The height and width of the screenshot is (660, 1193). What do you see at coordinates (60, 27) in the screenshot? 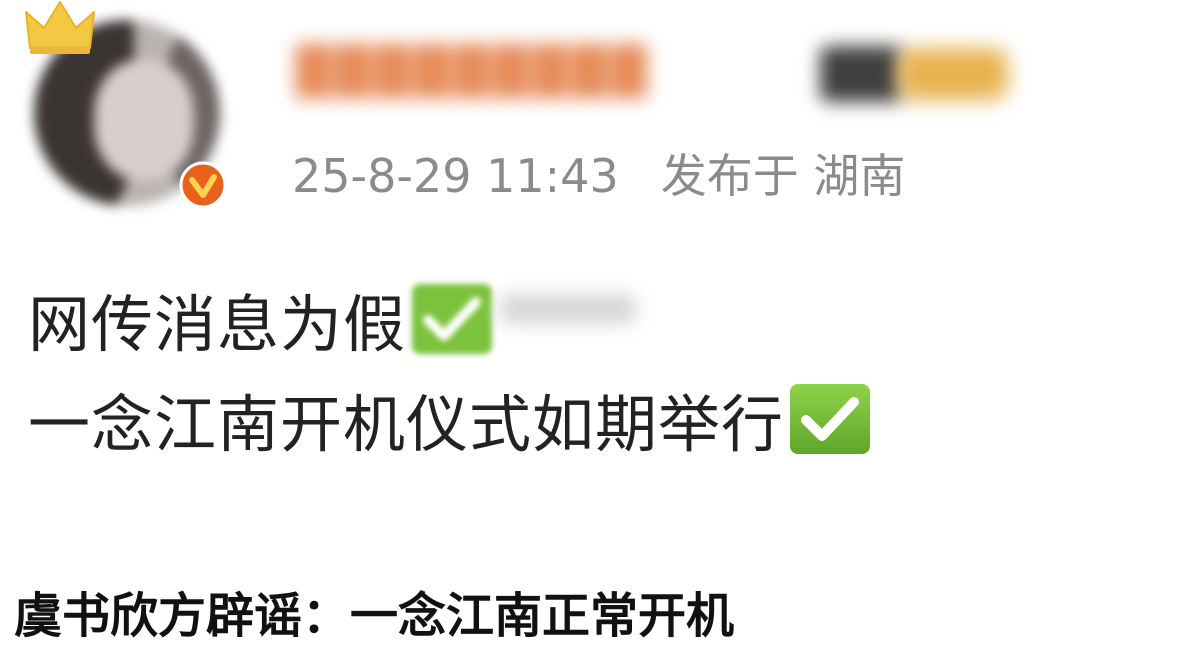
I see `crown-icon` at bounding box center [60, 27].